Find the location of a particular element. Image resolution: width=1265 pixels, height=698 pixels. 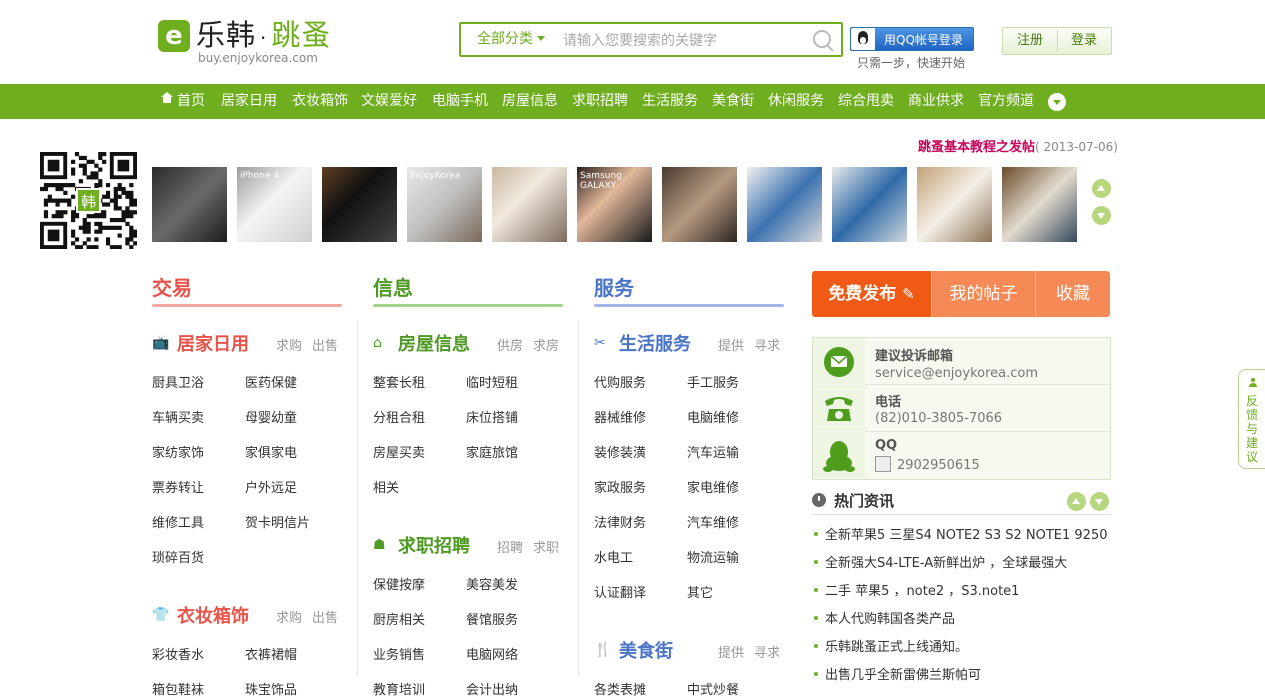

category-link: 分租合租 is located at coordinates (399, 416).